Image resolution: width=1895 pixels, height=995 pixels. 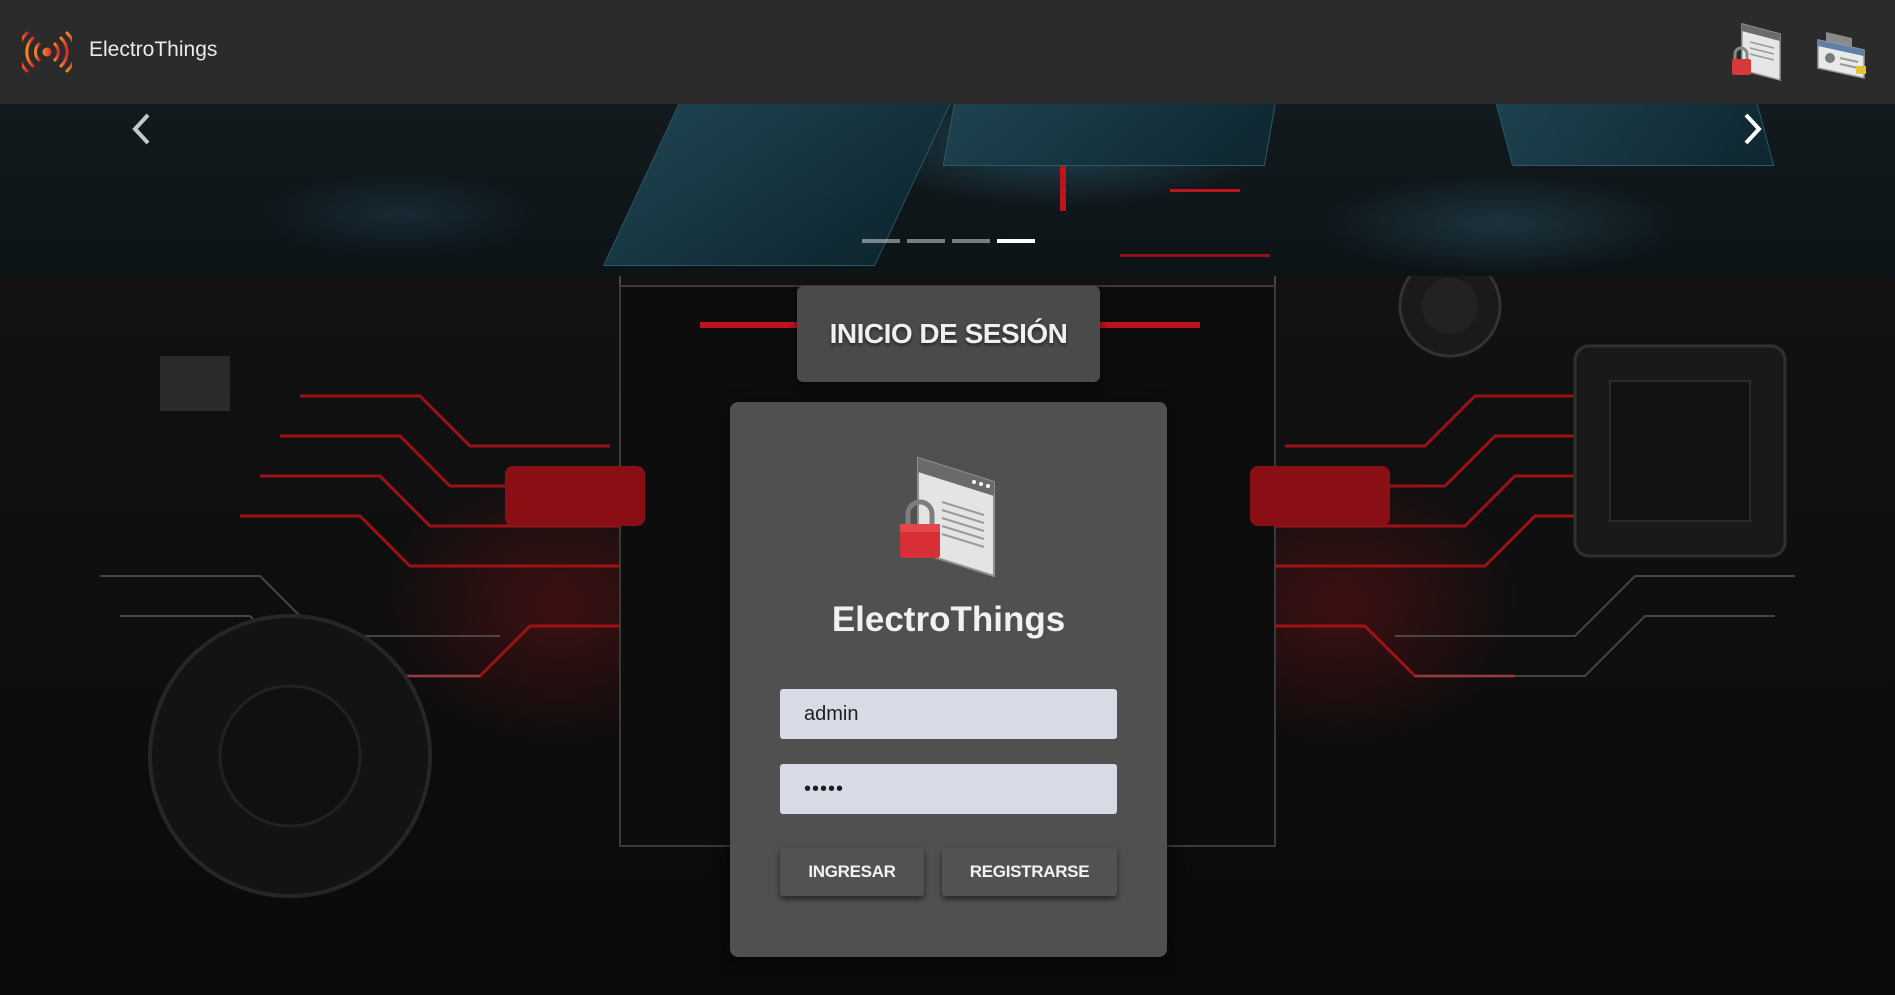 I want to click on page-title: INICIO DE SESIÓN, so click(x=948, y=333).